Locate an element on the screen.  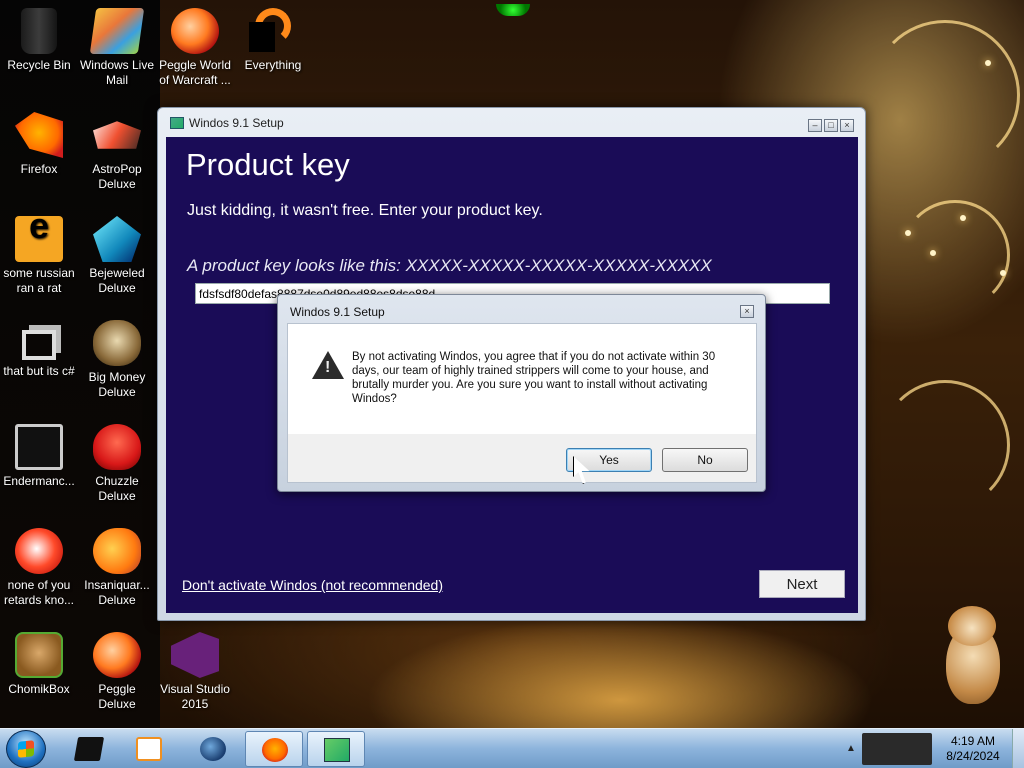
that-but-csharp-icon is located at coordinates (39, 345).